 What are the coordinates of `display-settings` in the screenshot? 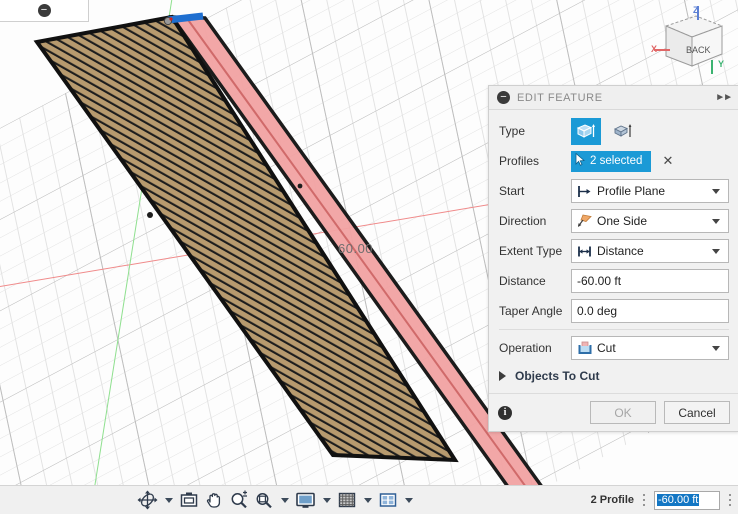 It's located at (305, 500).